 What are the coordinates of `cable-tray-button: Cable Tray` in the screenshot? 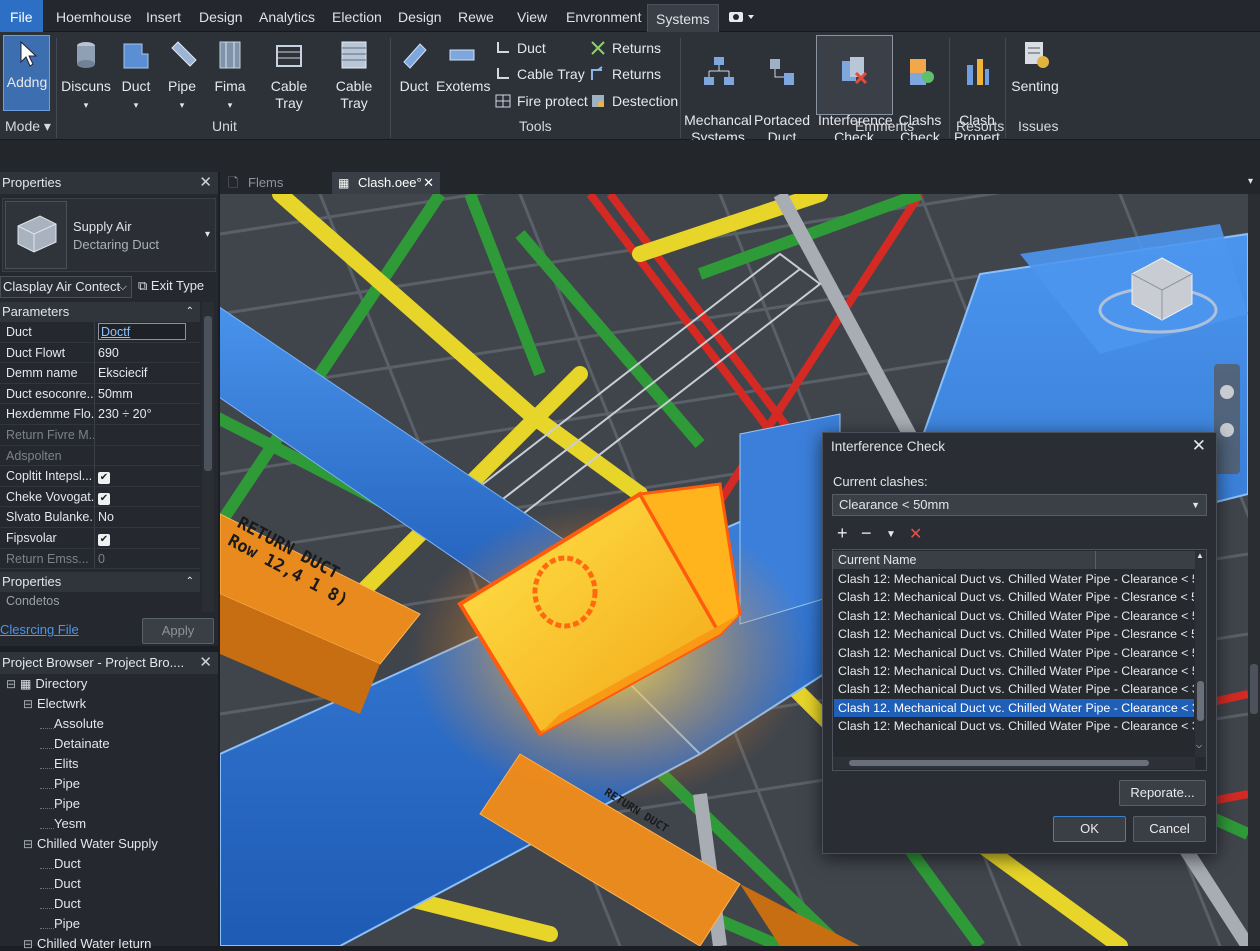 It's located at (289, 75).